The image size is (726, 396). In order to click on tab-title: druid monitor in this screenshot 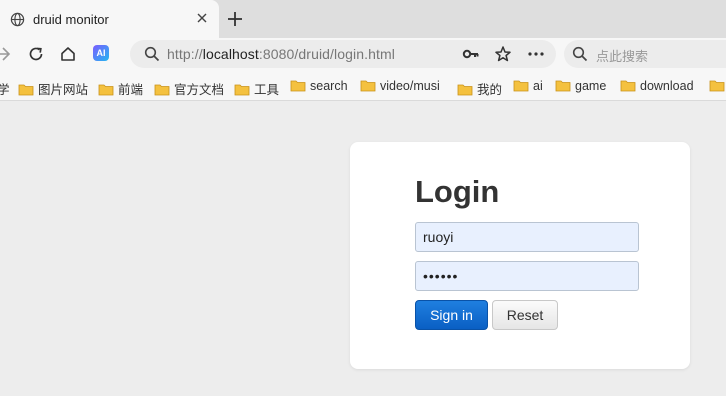, I will do `click(71, 19)`.